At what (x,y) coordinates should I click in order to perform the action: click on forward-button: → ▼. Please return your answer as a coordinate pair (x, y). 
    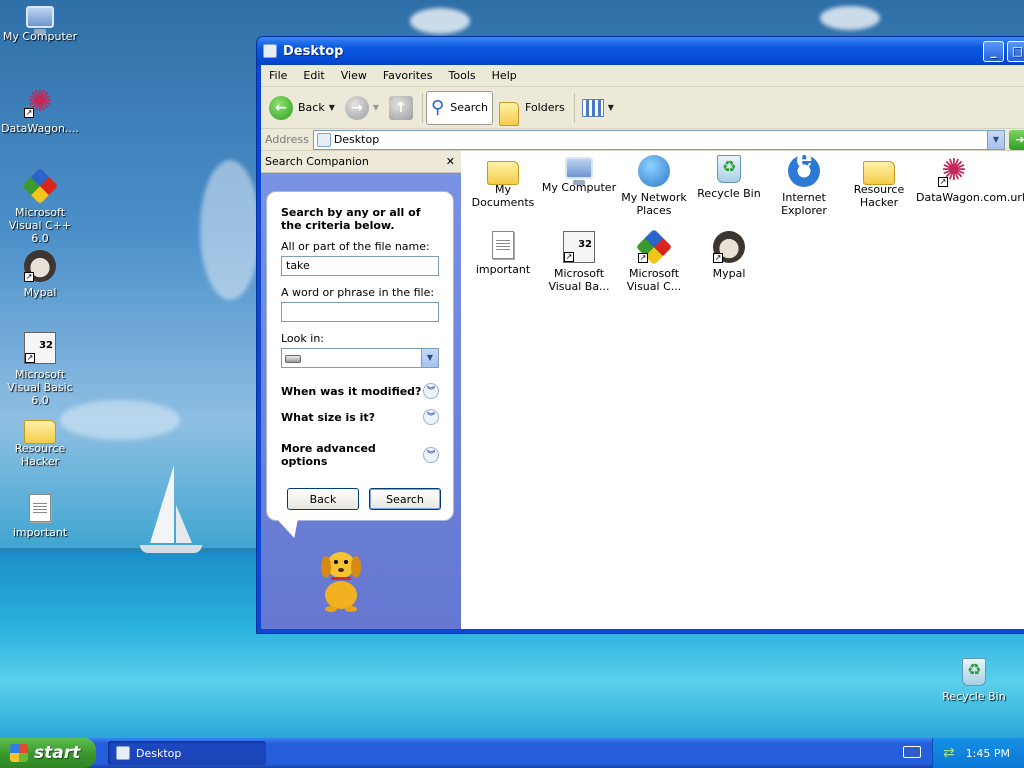
    Looking at the image, I should click on (362, 108).